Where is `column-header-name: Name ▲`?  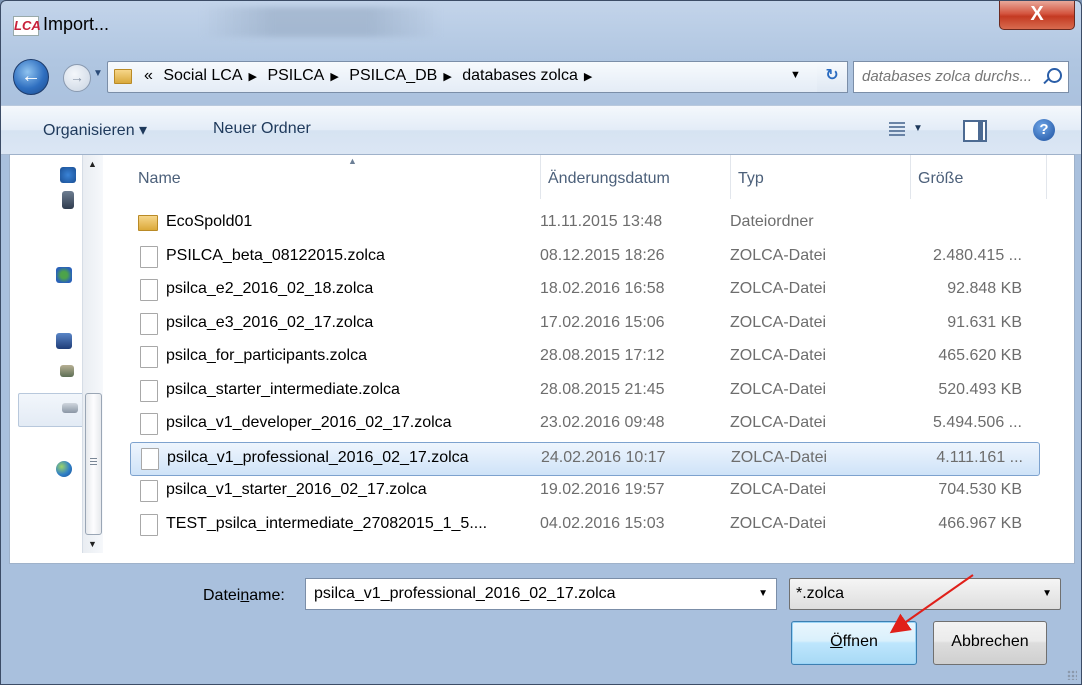 column-header-name: Name ▲ is located at coordinates (335, 177).